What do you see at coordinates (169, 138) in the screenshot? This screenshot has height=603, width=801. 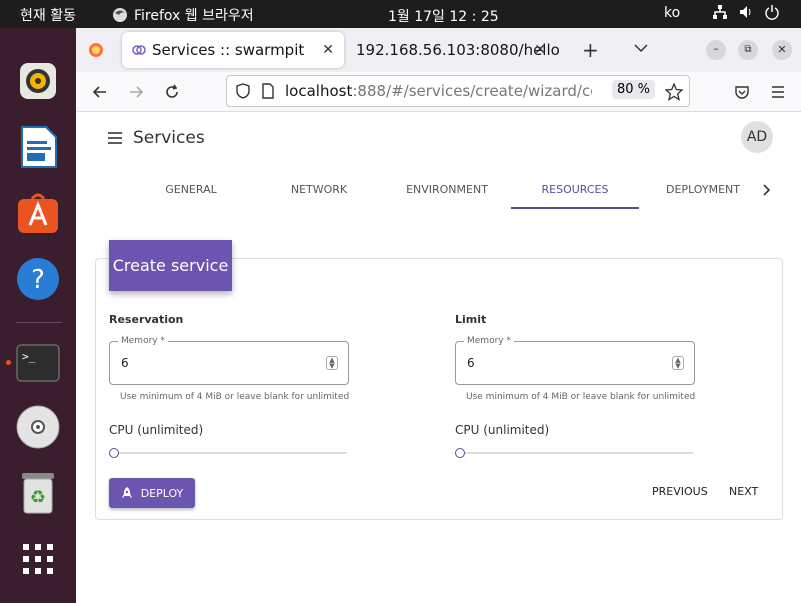 I see `page-title: Services` at bounding box center [169, 138].